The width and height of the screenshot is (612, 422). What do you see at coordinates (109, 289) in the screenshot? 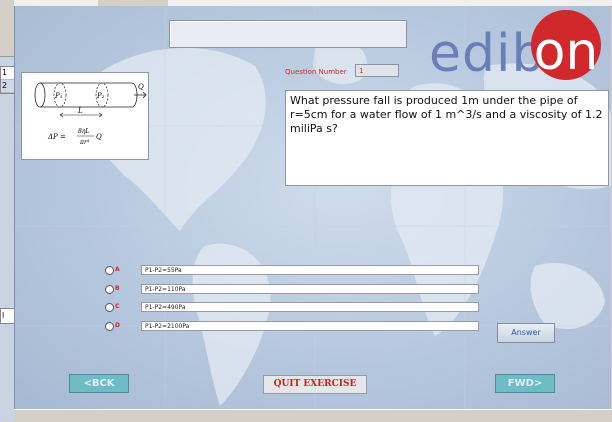
I see `option-b-radio` at bounding box center [109, 289].